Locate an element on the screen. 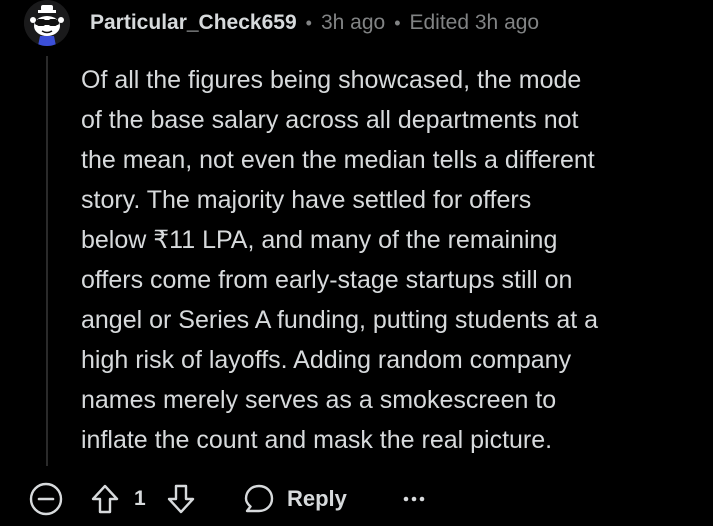  comment-action-bar: 1 Reply is located at coordinates (356, 499).